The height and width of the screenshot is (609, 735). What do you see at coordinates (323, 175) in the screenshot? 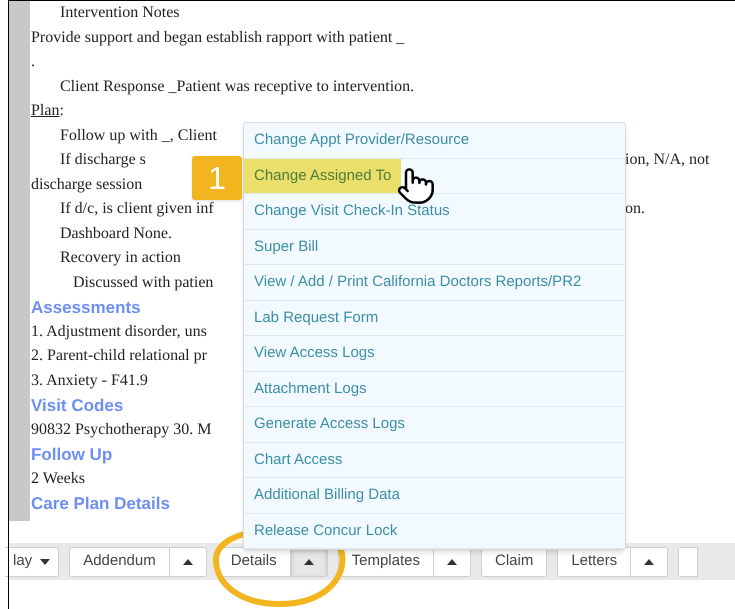
I see `menu-item: Change Assigned To` at bounding box center [323, 175].